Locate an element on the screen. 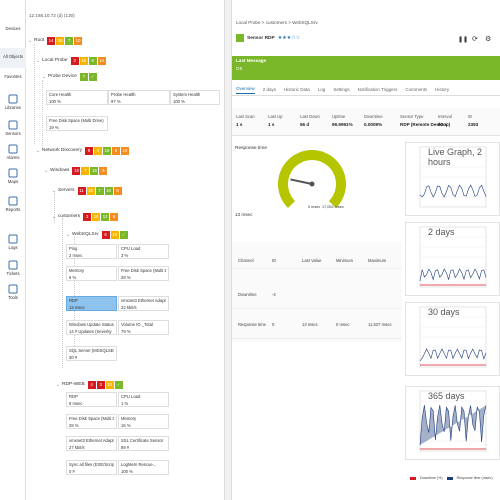  nav-maps: Maps is located at coordinates (13, 177).